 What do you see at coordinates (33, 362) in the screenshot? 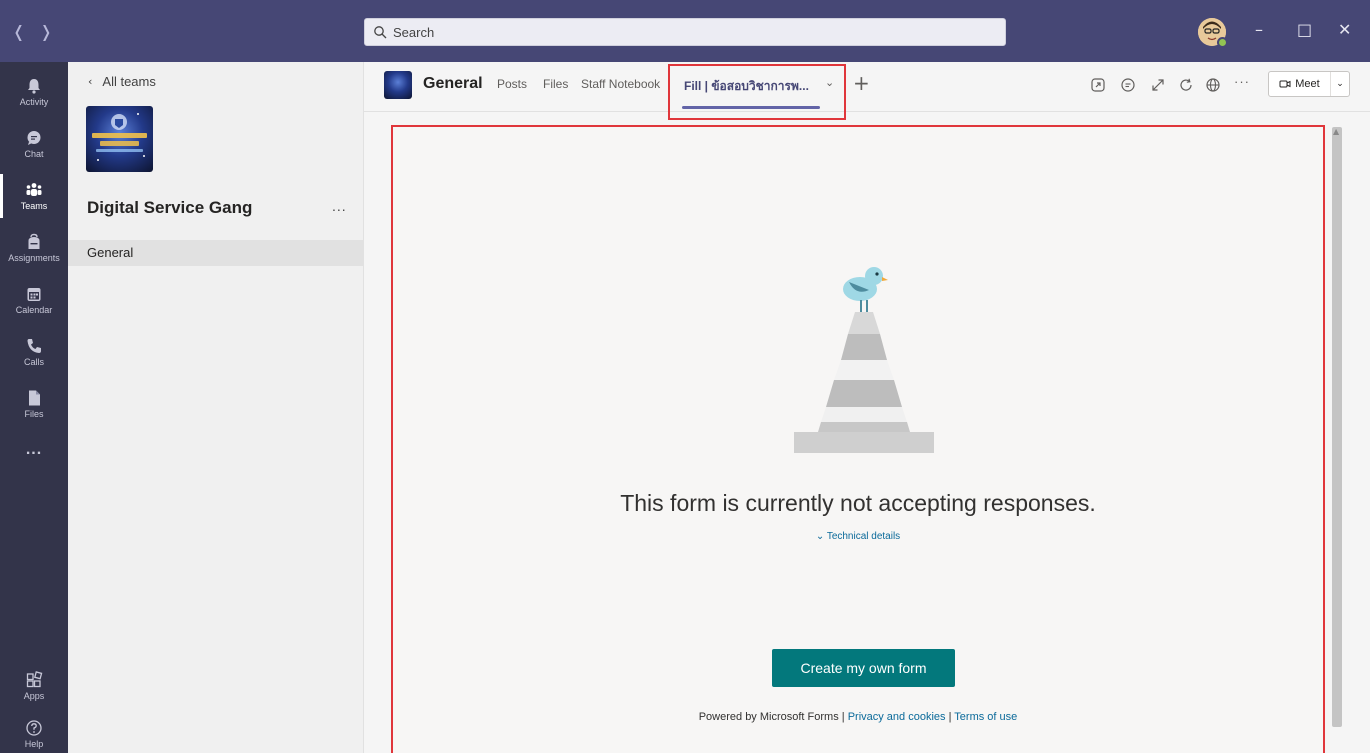
I see `rail-label: Calls` at bounding box center [33, 362].